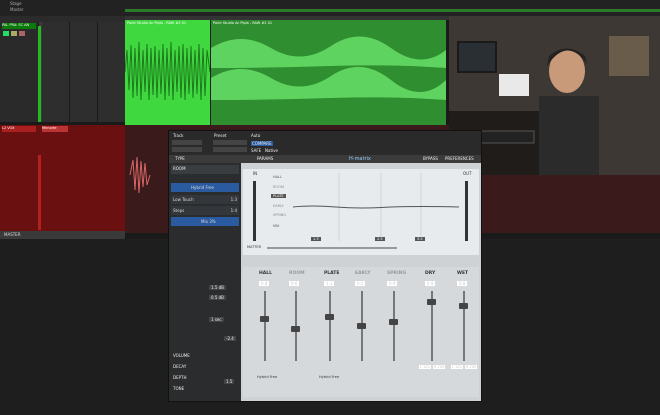  Describe the element at coordinates (471, 367) in the screenshot. I see `pan-r-wet: R 100` at that location.